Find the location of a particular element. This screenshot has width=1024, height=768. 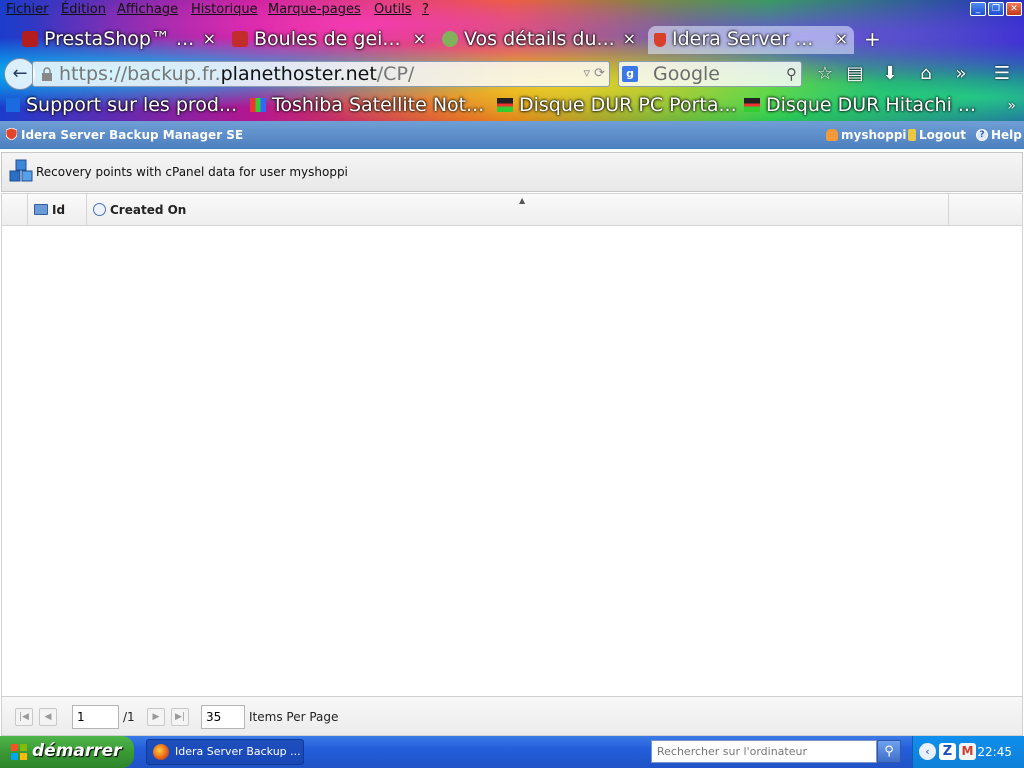

shield-logo-icon is located at coordinates (11, 134).